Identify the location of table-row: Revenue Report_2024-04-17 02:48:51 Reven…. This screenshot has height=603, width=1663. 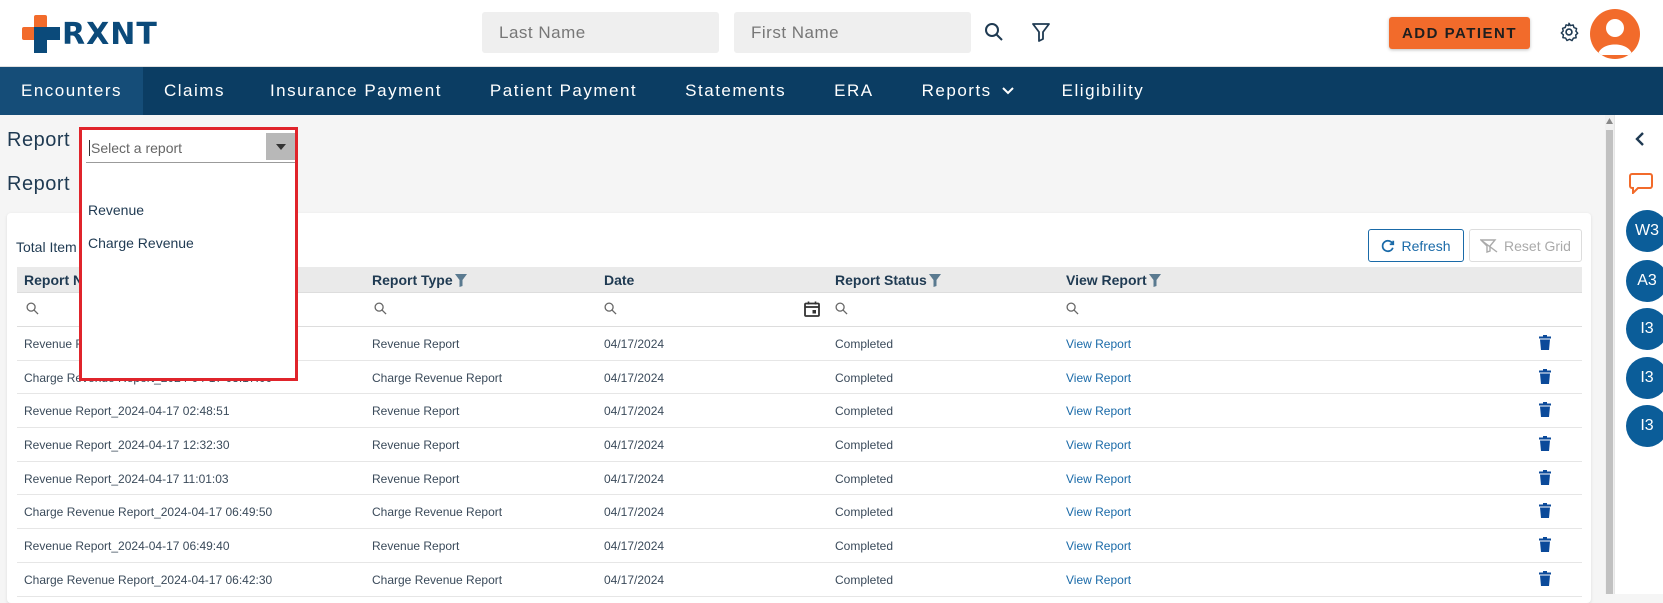
(799, 411).